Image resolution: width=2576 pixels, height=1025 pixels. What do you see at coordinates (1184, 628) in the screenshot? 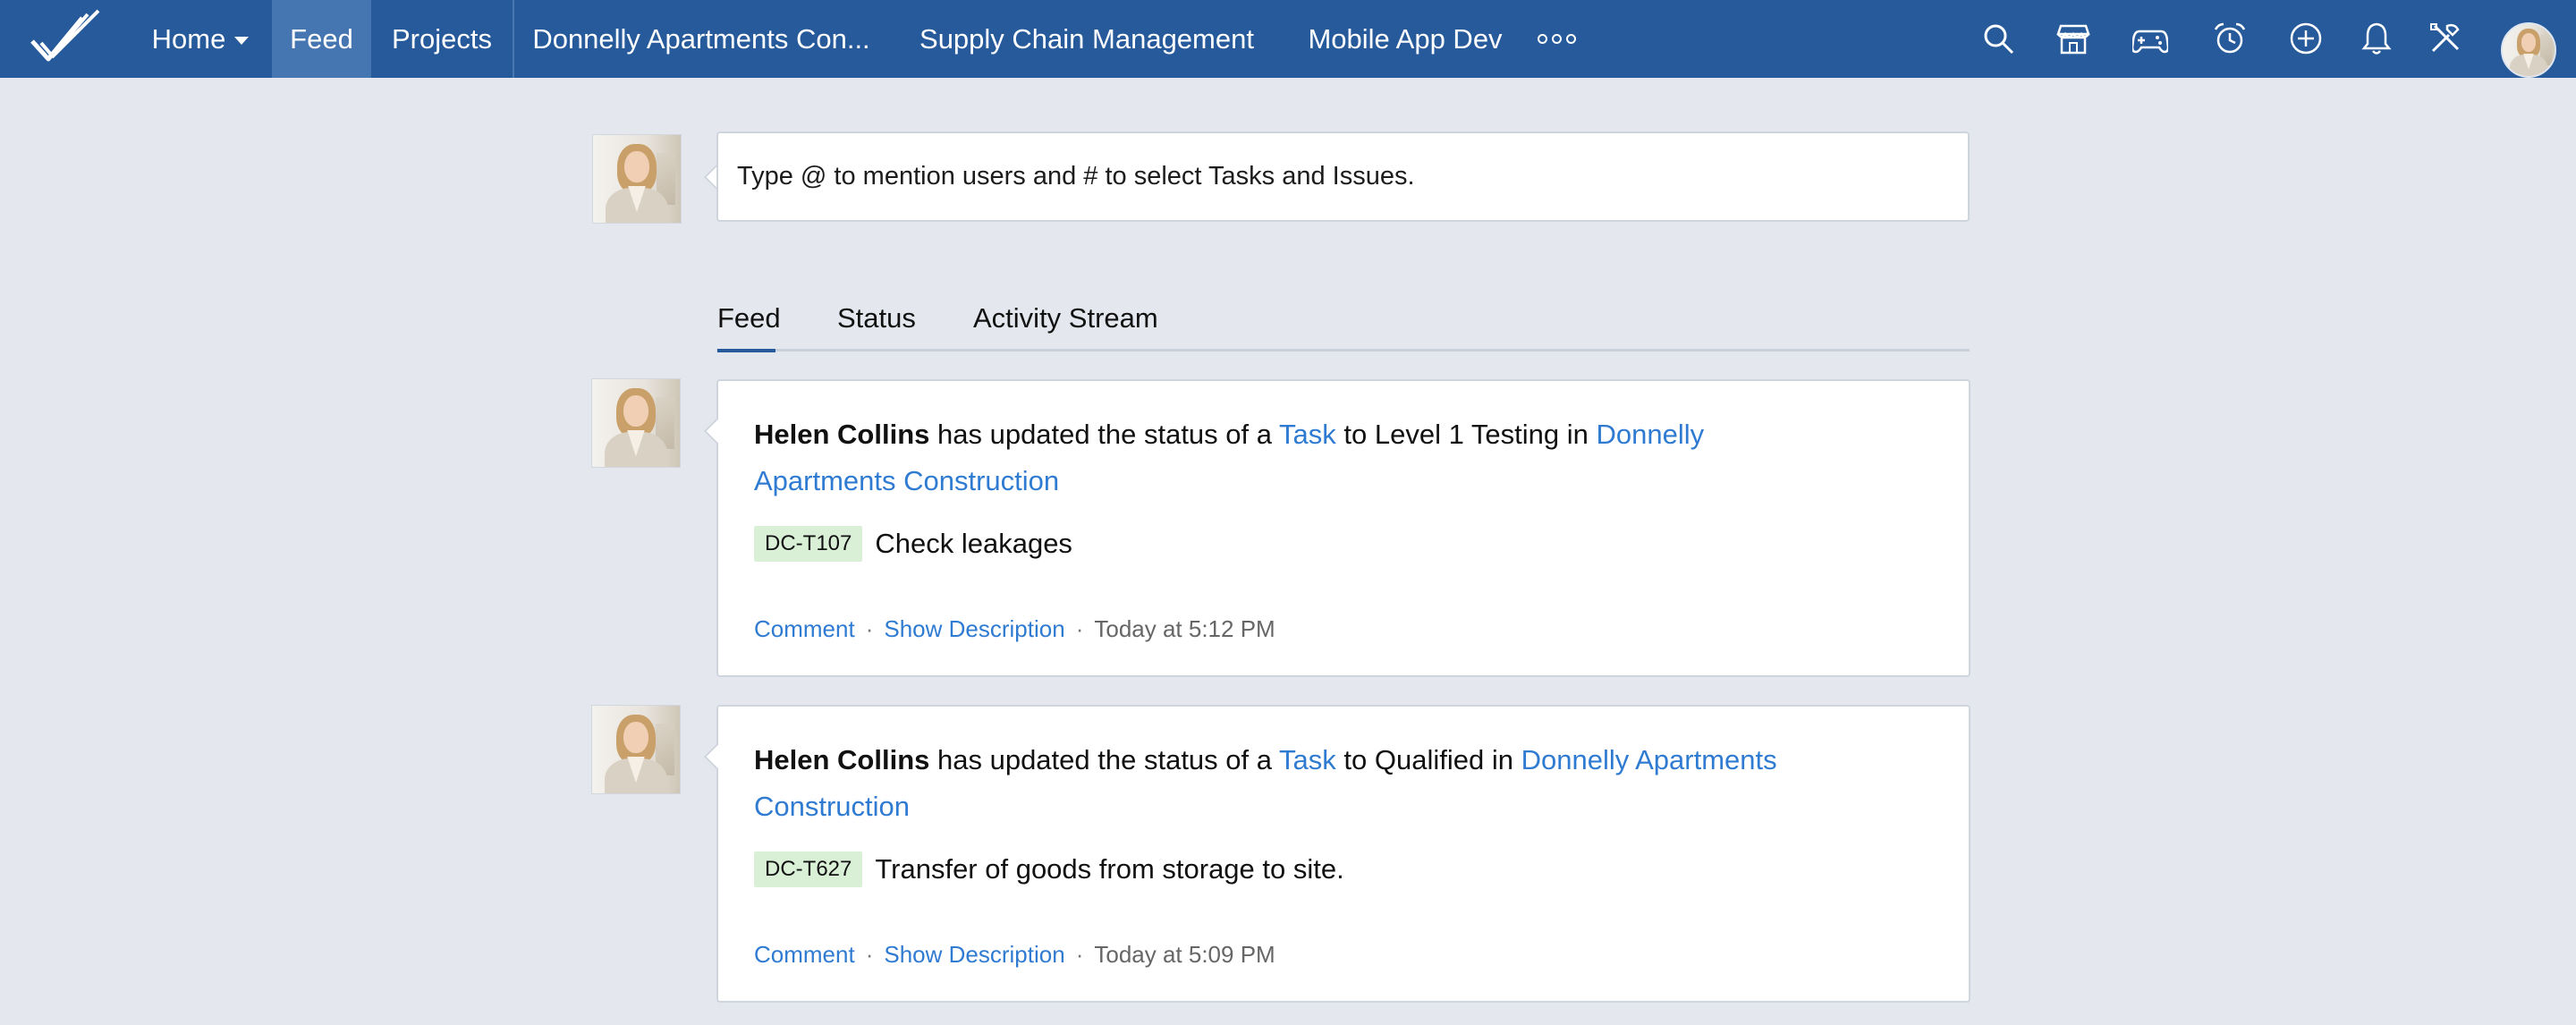
I see `feed-timestamp: Today at 5:12 PM` at bounding box center [1184, 628].